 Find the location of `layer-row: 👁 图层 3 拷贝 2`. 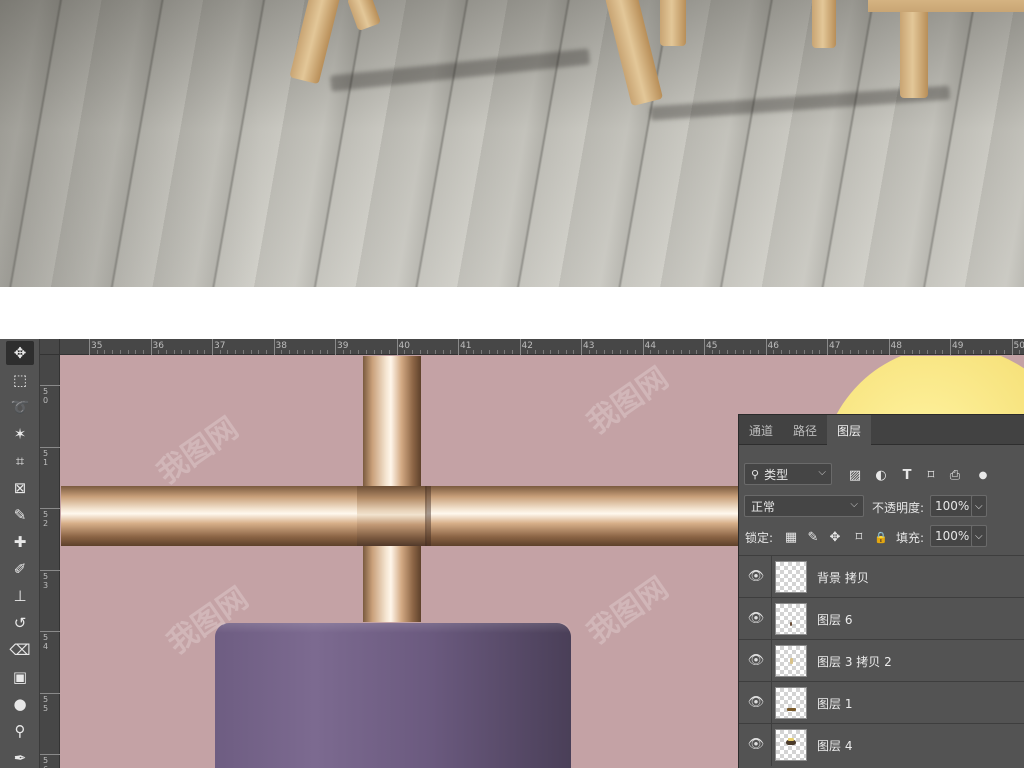

layer-row: 👁 图层 3 拷贝 2 is located at coordinates (881, 660).